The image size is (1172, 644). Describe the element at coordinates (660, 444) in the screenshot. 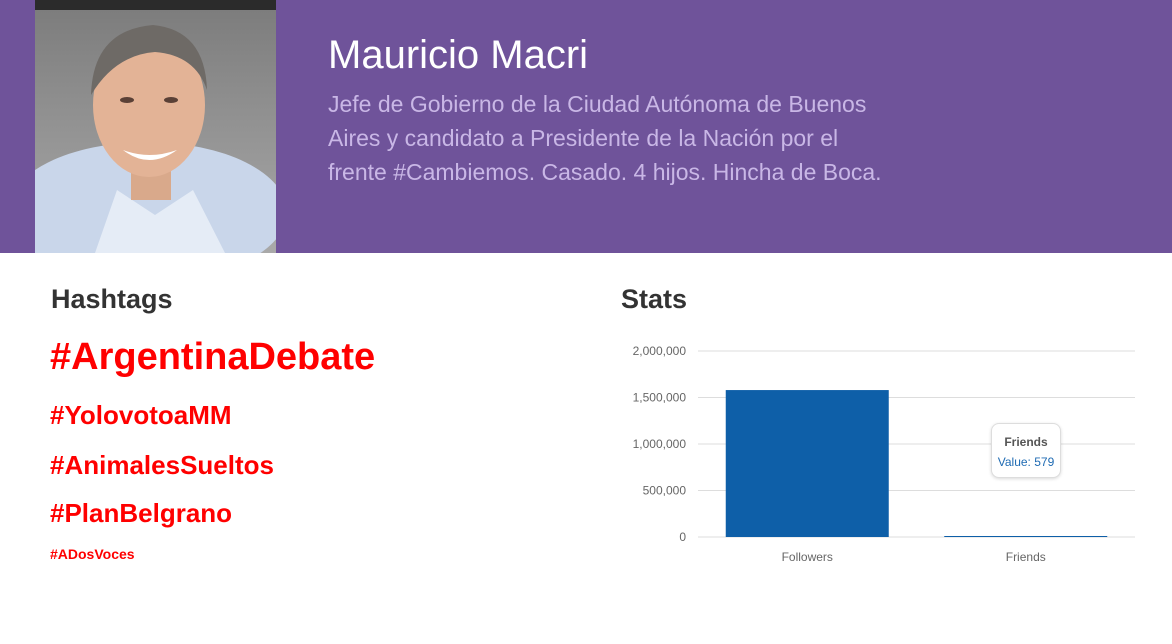

I see `chart-y-tick-label: 1,000,000` at that location.